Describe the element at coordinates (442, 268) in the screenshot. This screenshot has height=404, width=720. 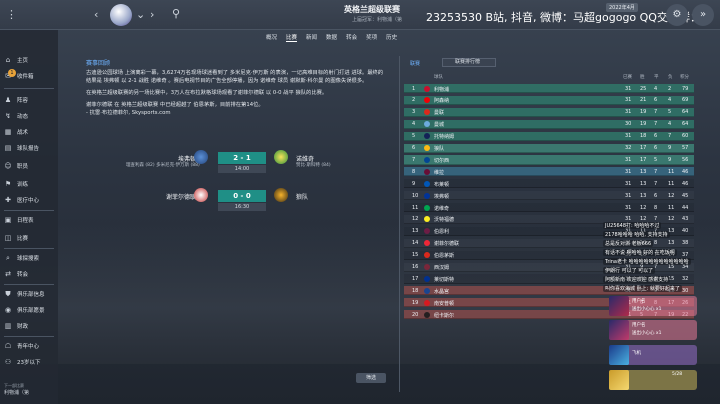
I see `table-team-name: 西汉姆` at that location.